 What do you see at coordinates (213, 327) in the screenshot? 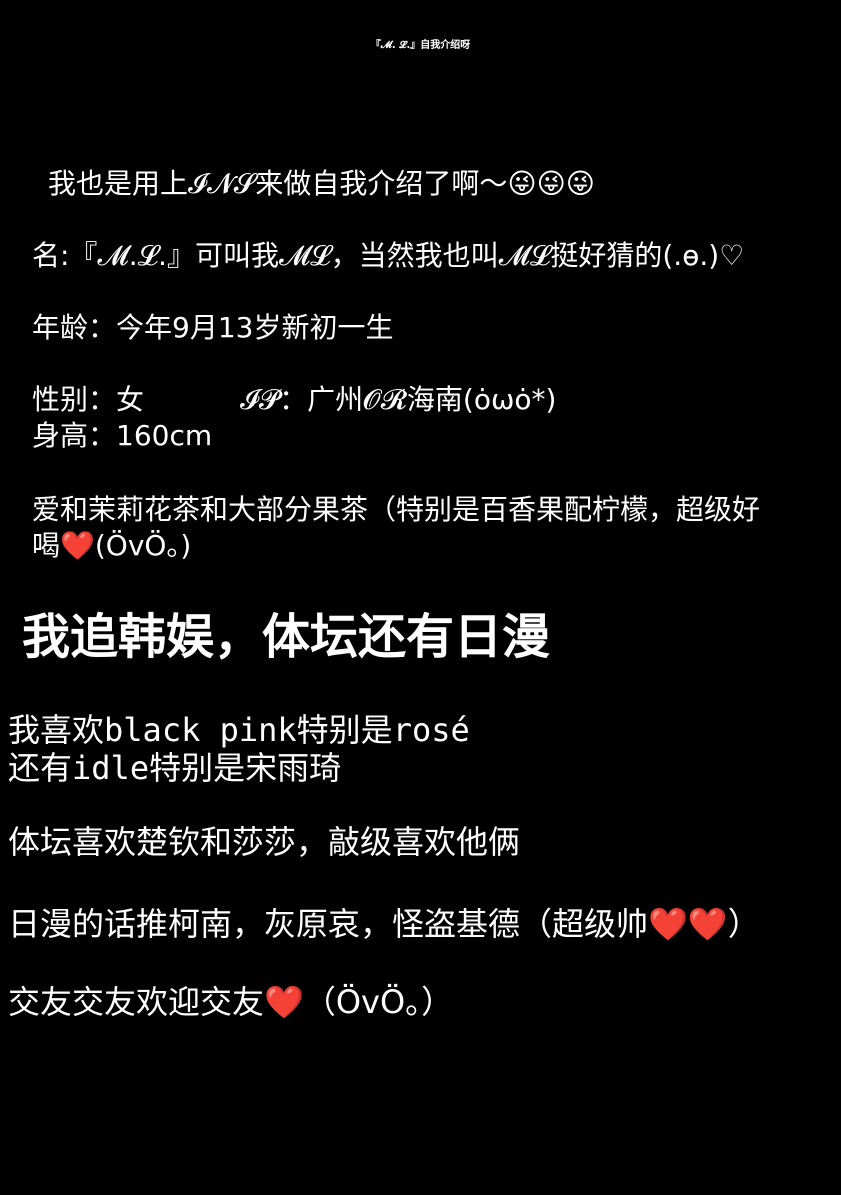
I see `profile-age: 年龄：今年9月13岁新初一生` at bounding box center [213, 327].